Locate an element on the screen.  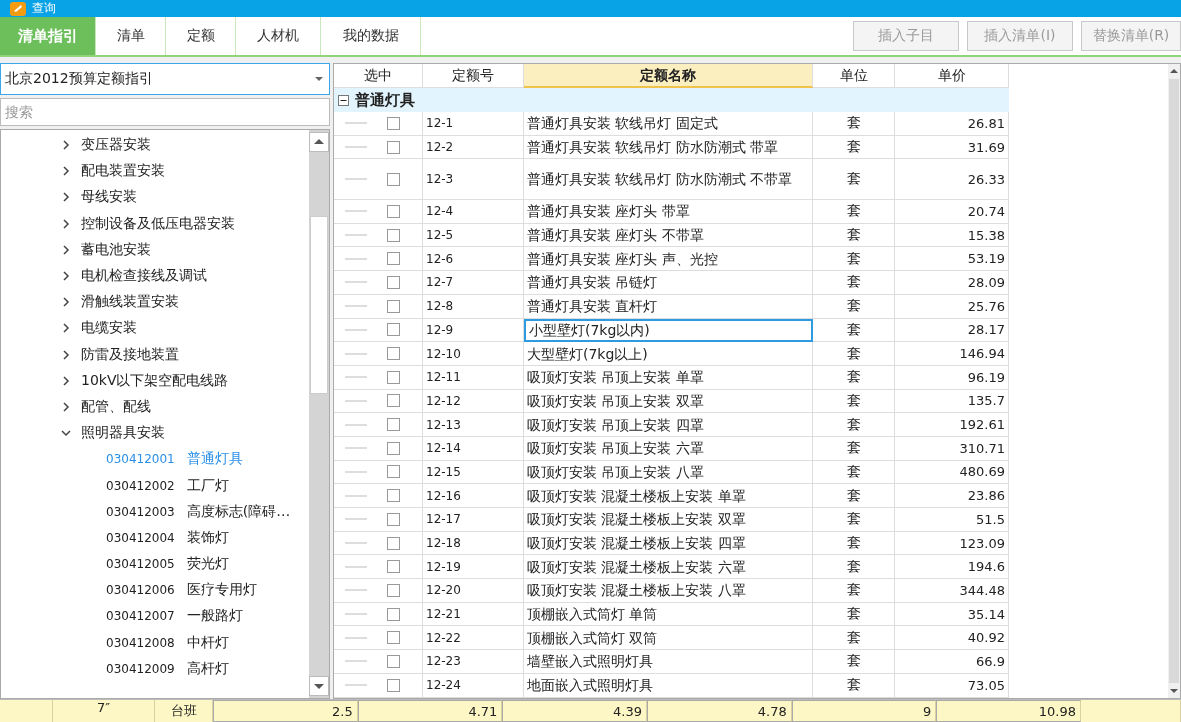
tree-label: 配管、配线 is located at coordinates (116, 406).